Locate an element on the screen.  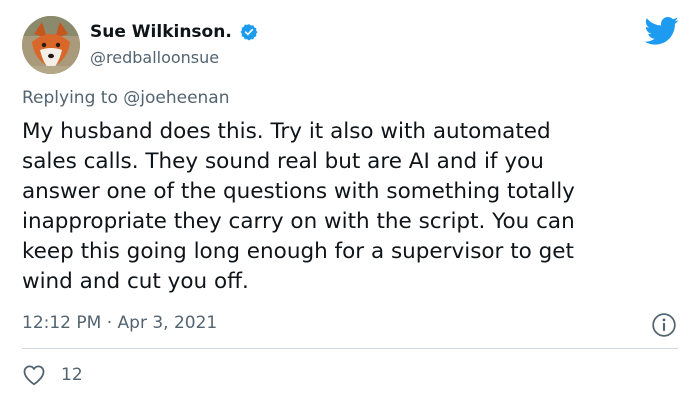
verified-badge-icon is located at coordinates (249, 32).